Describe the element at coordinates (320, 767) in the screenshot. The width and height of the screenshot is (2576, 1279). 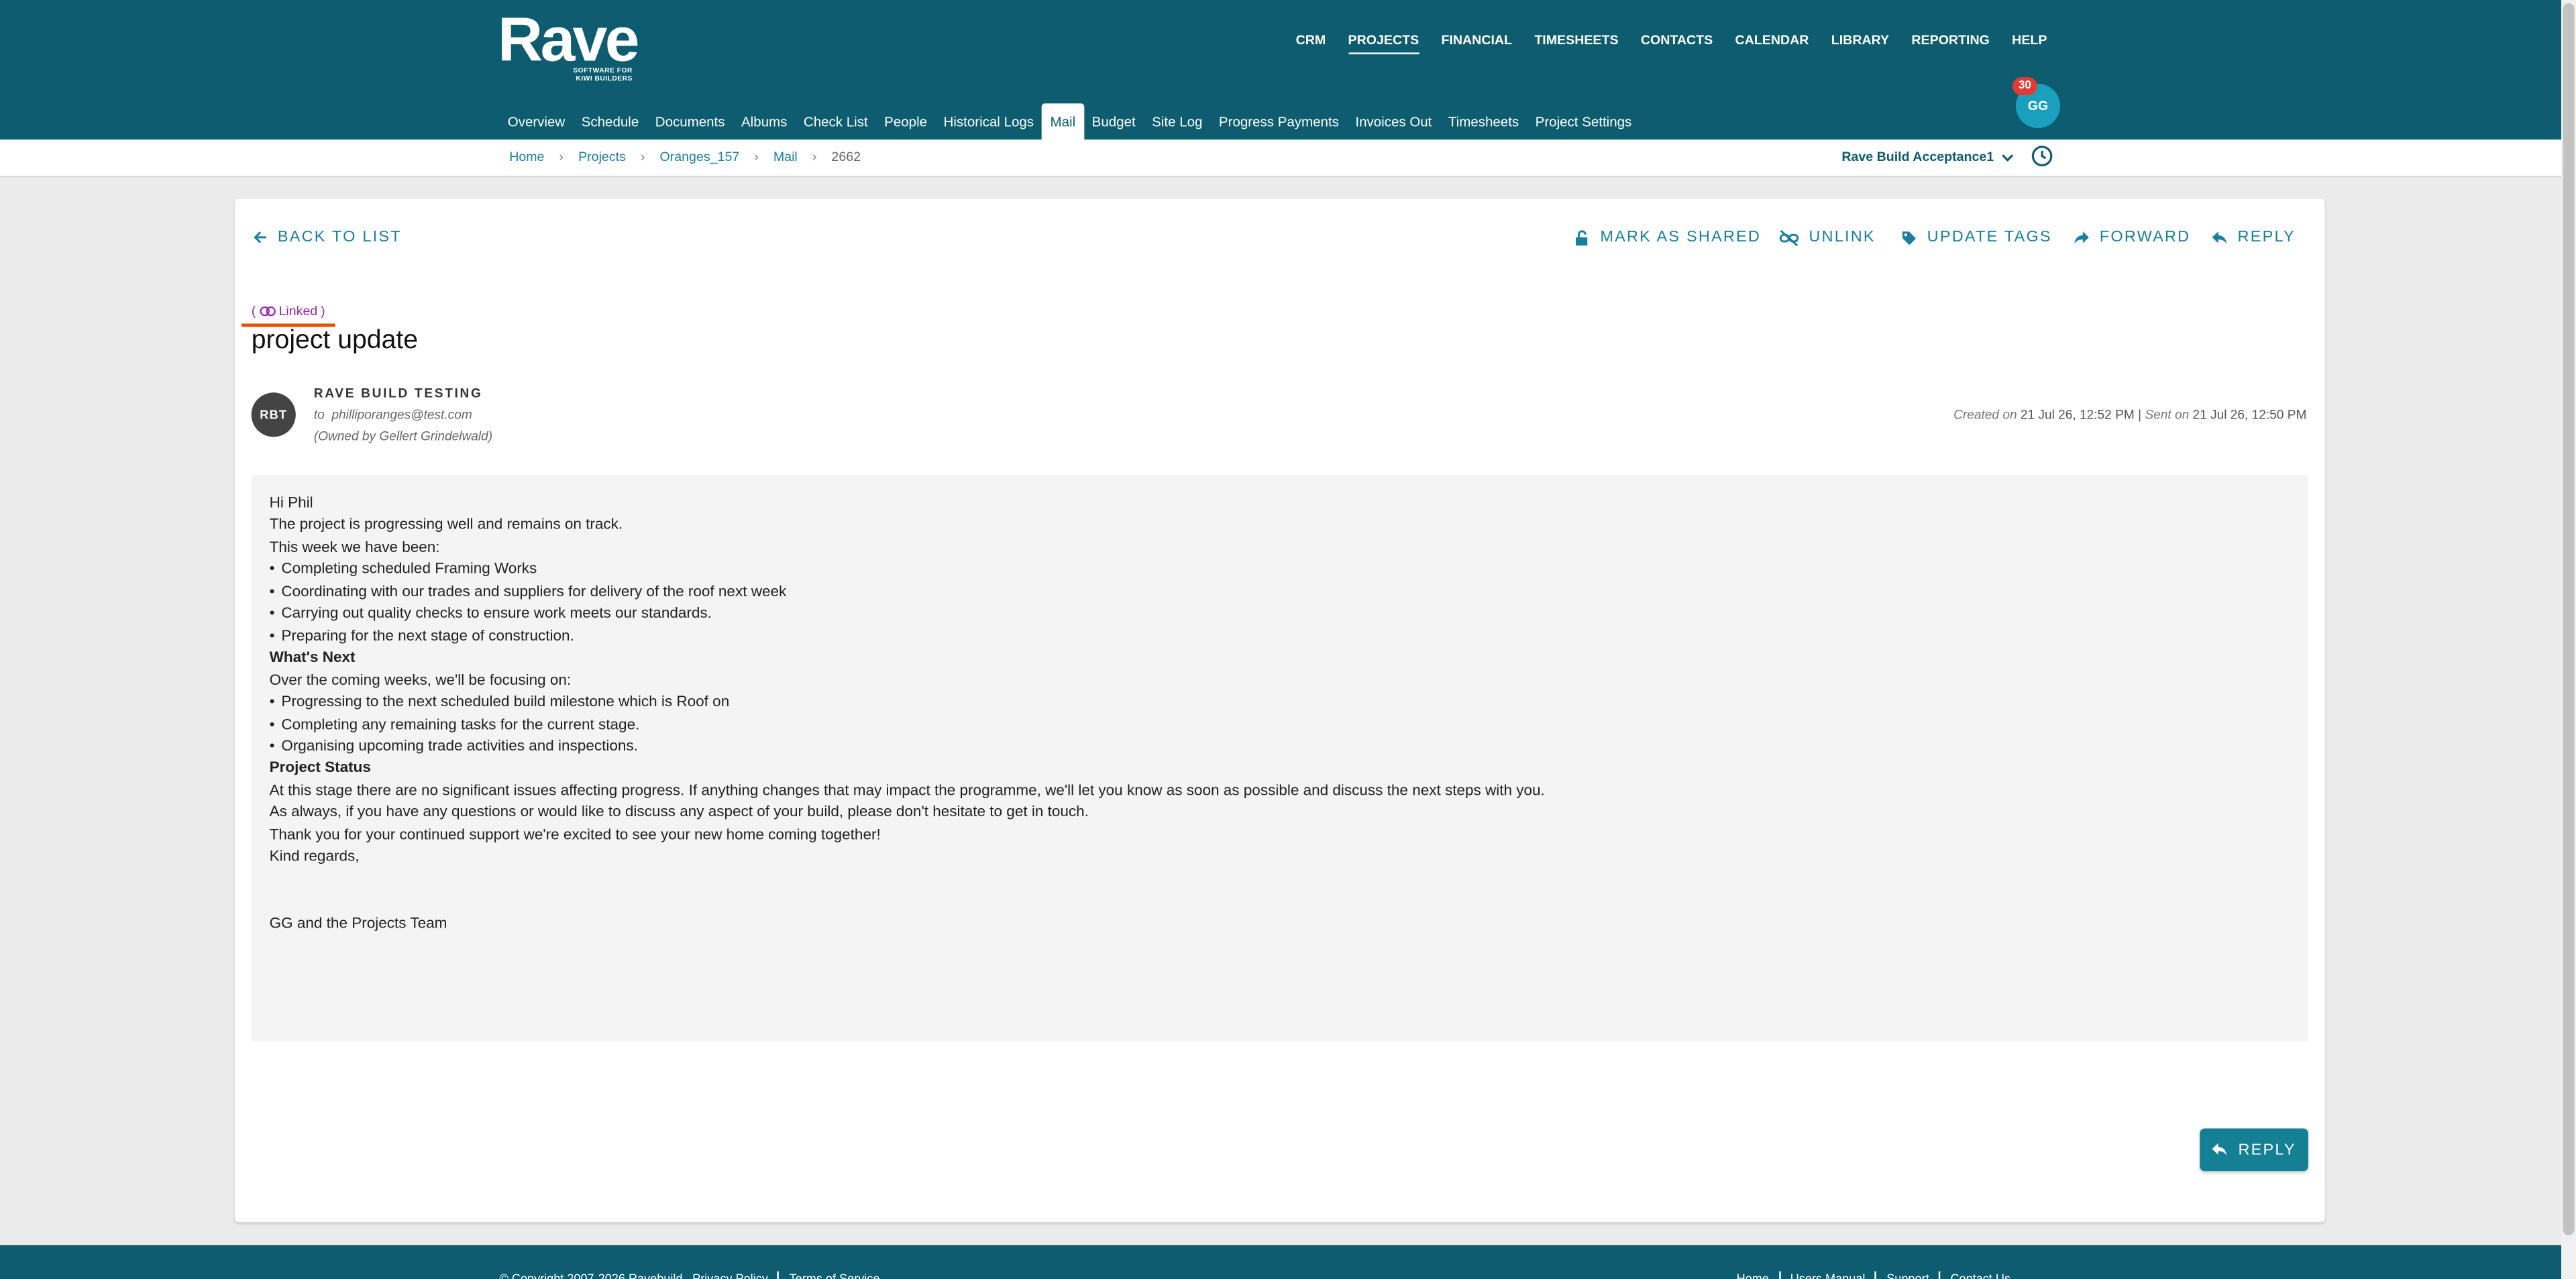
I see `section-heading: Project Status` at that location.